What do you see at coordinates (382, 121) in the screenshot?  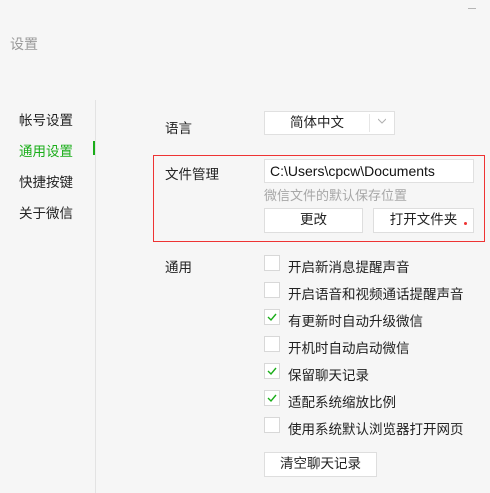 I see `chevron-down-icon` at bounding box center [382, 121].